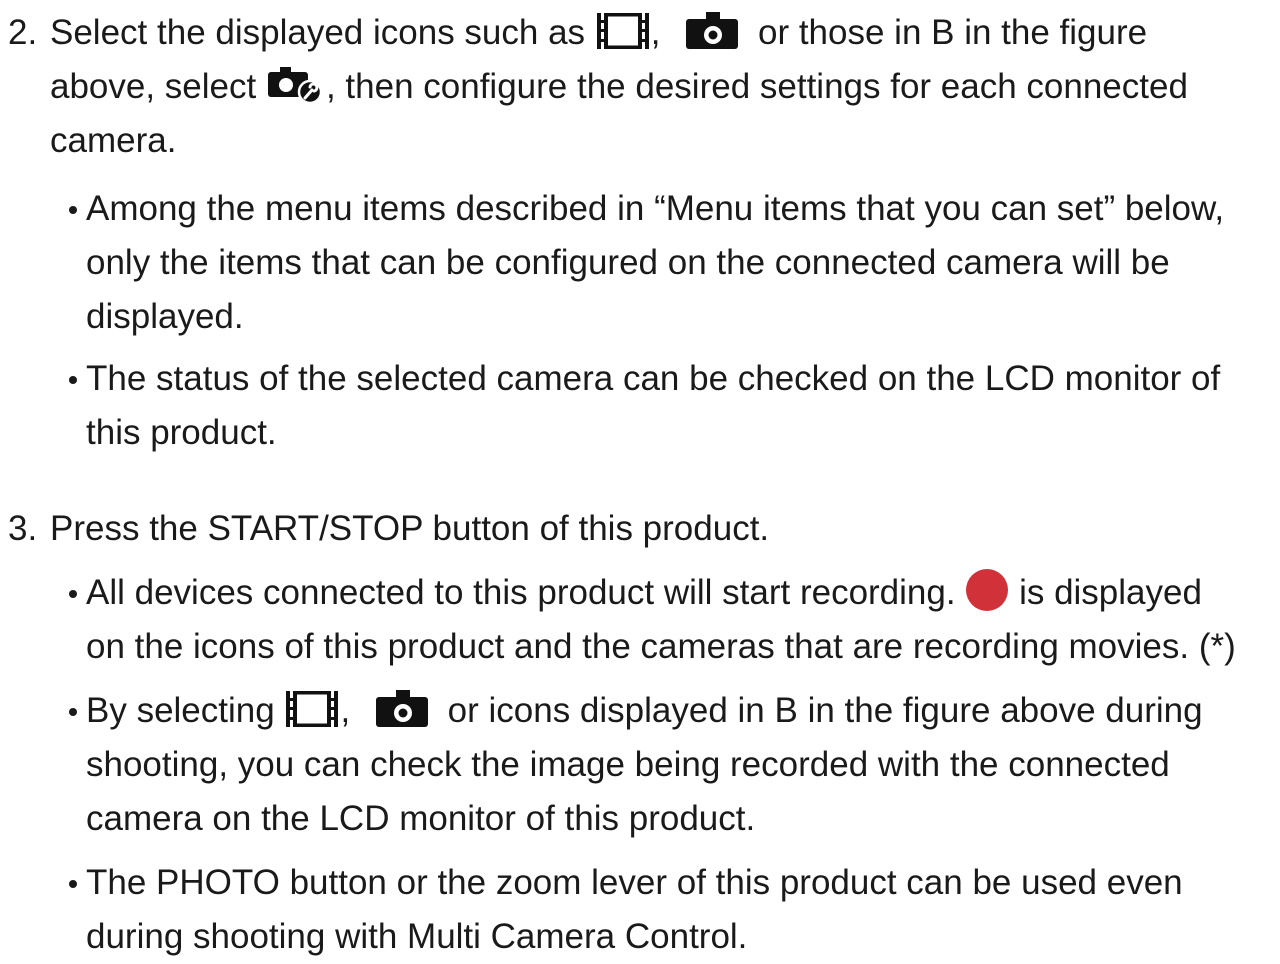 The height and width of the screenshot is (964, 1280). I want to click on record-dot-icon, so click(987, 590).